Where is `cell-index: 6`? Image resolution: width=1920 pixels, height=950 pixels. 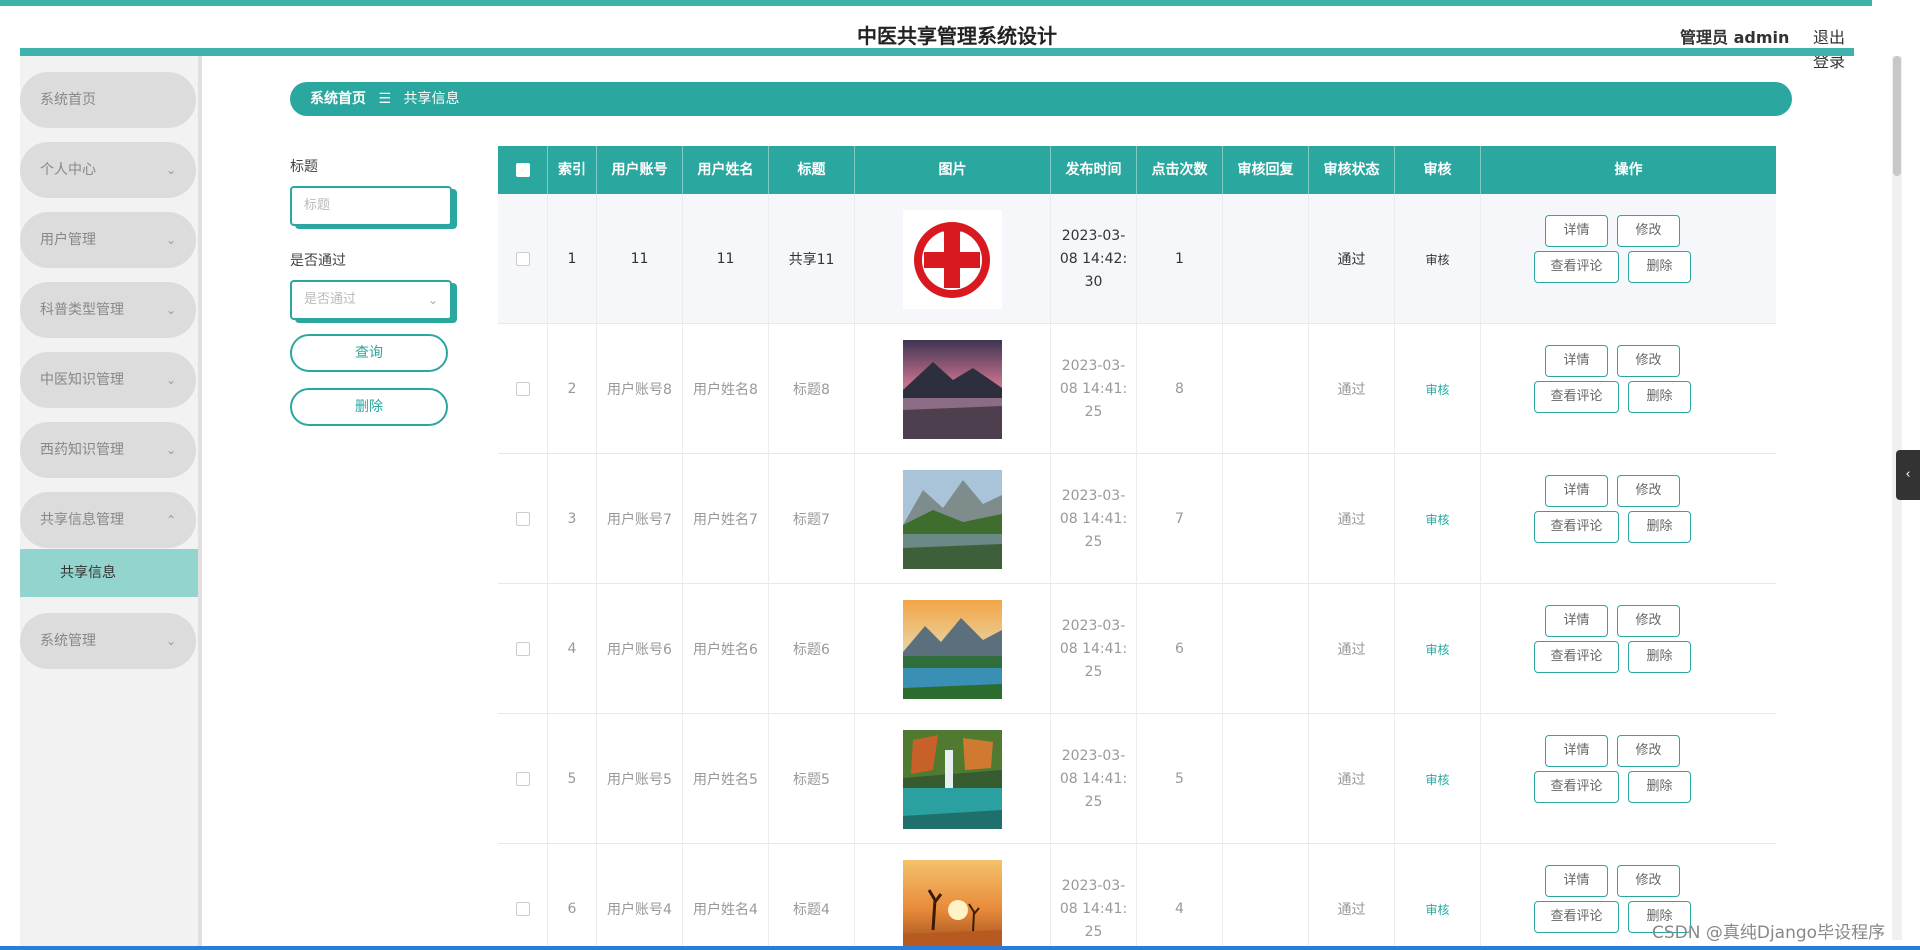 cell-index: 6 is located at coordinates (572, 897).